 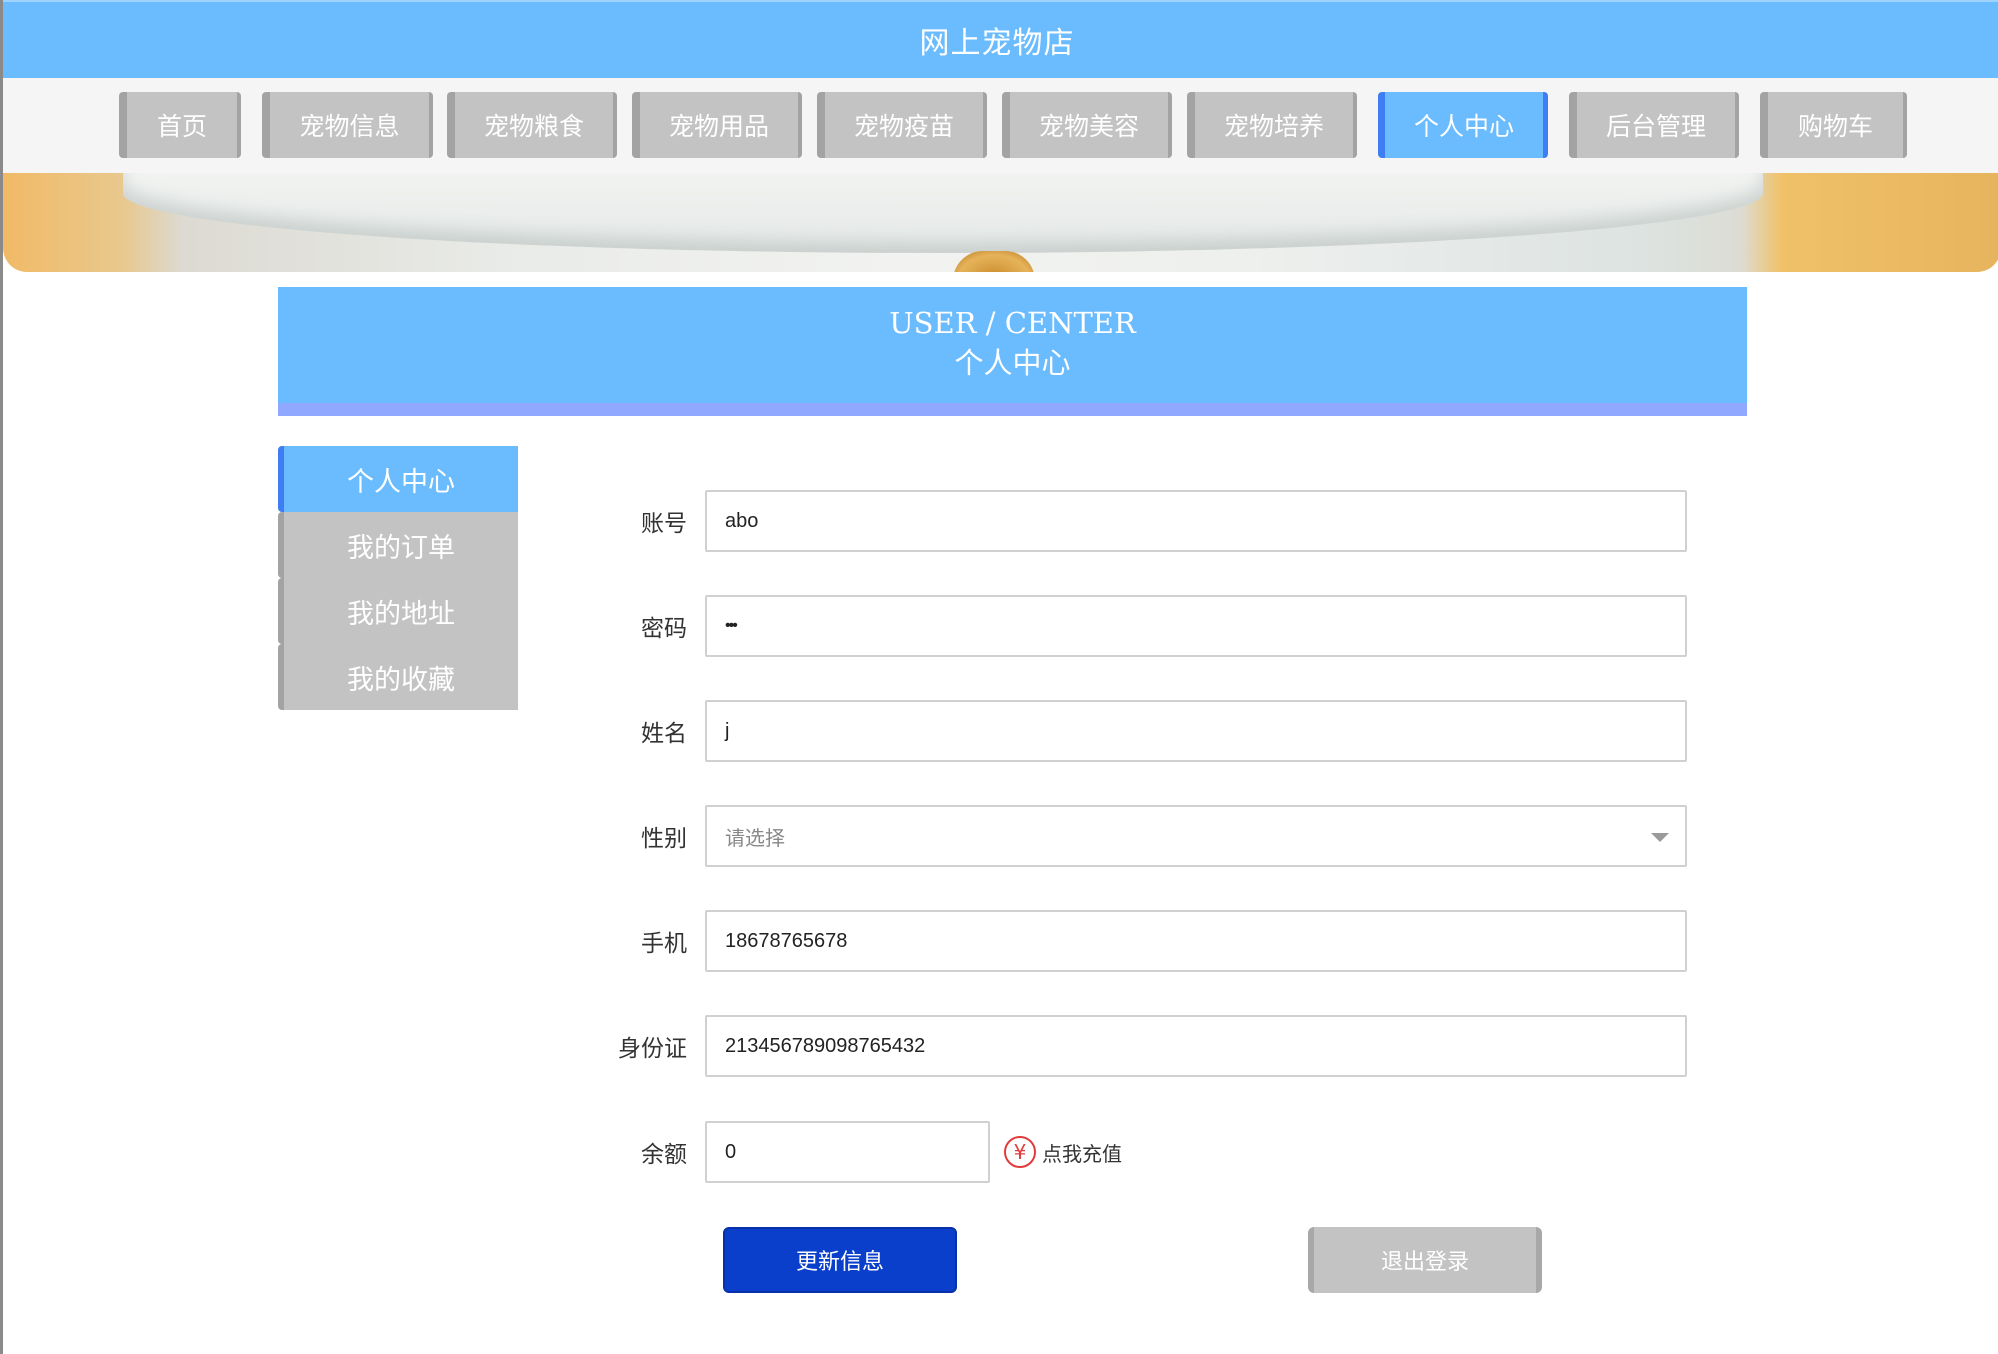 I want to click on account-value: abo, so click(x=742, y=520).